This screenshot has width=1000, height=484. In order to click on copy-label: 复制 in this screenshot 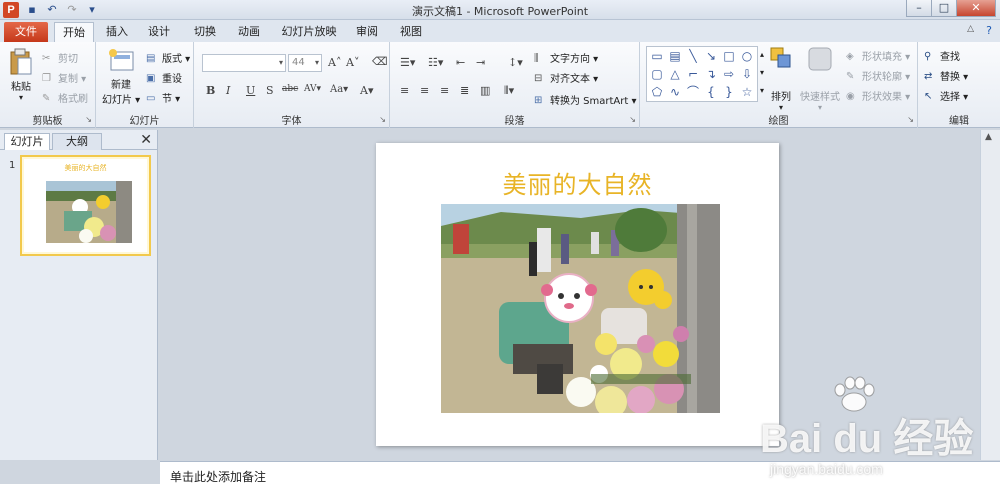, I will do `click(68, 79)`.